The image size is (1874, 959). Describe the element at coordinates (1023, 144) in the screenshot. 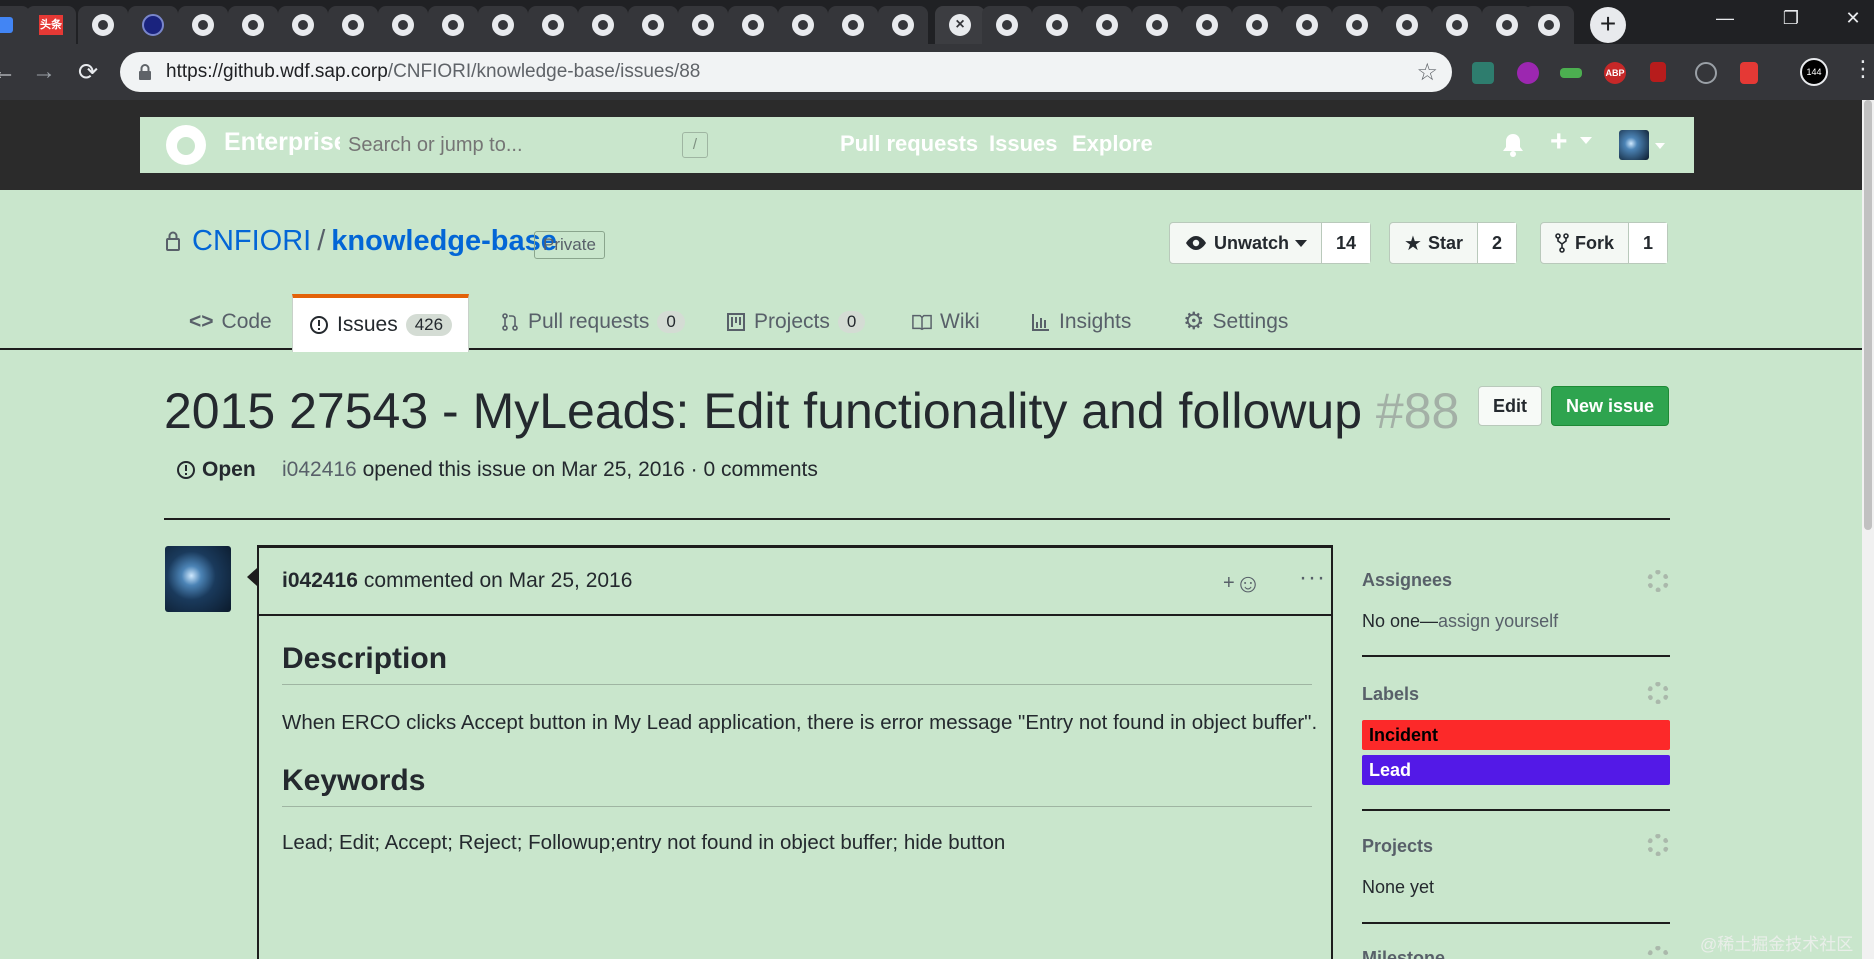

I see `nav-issues: Issues` at that location.